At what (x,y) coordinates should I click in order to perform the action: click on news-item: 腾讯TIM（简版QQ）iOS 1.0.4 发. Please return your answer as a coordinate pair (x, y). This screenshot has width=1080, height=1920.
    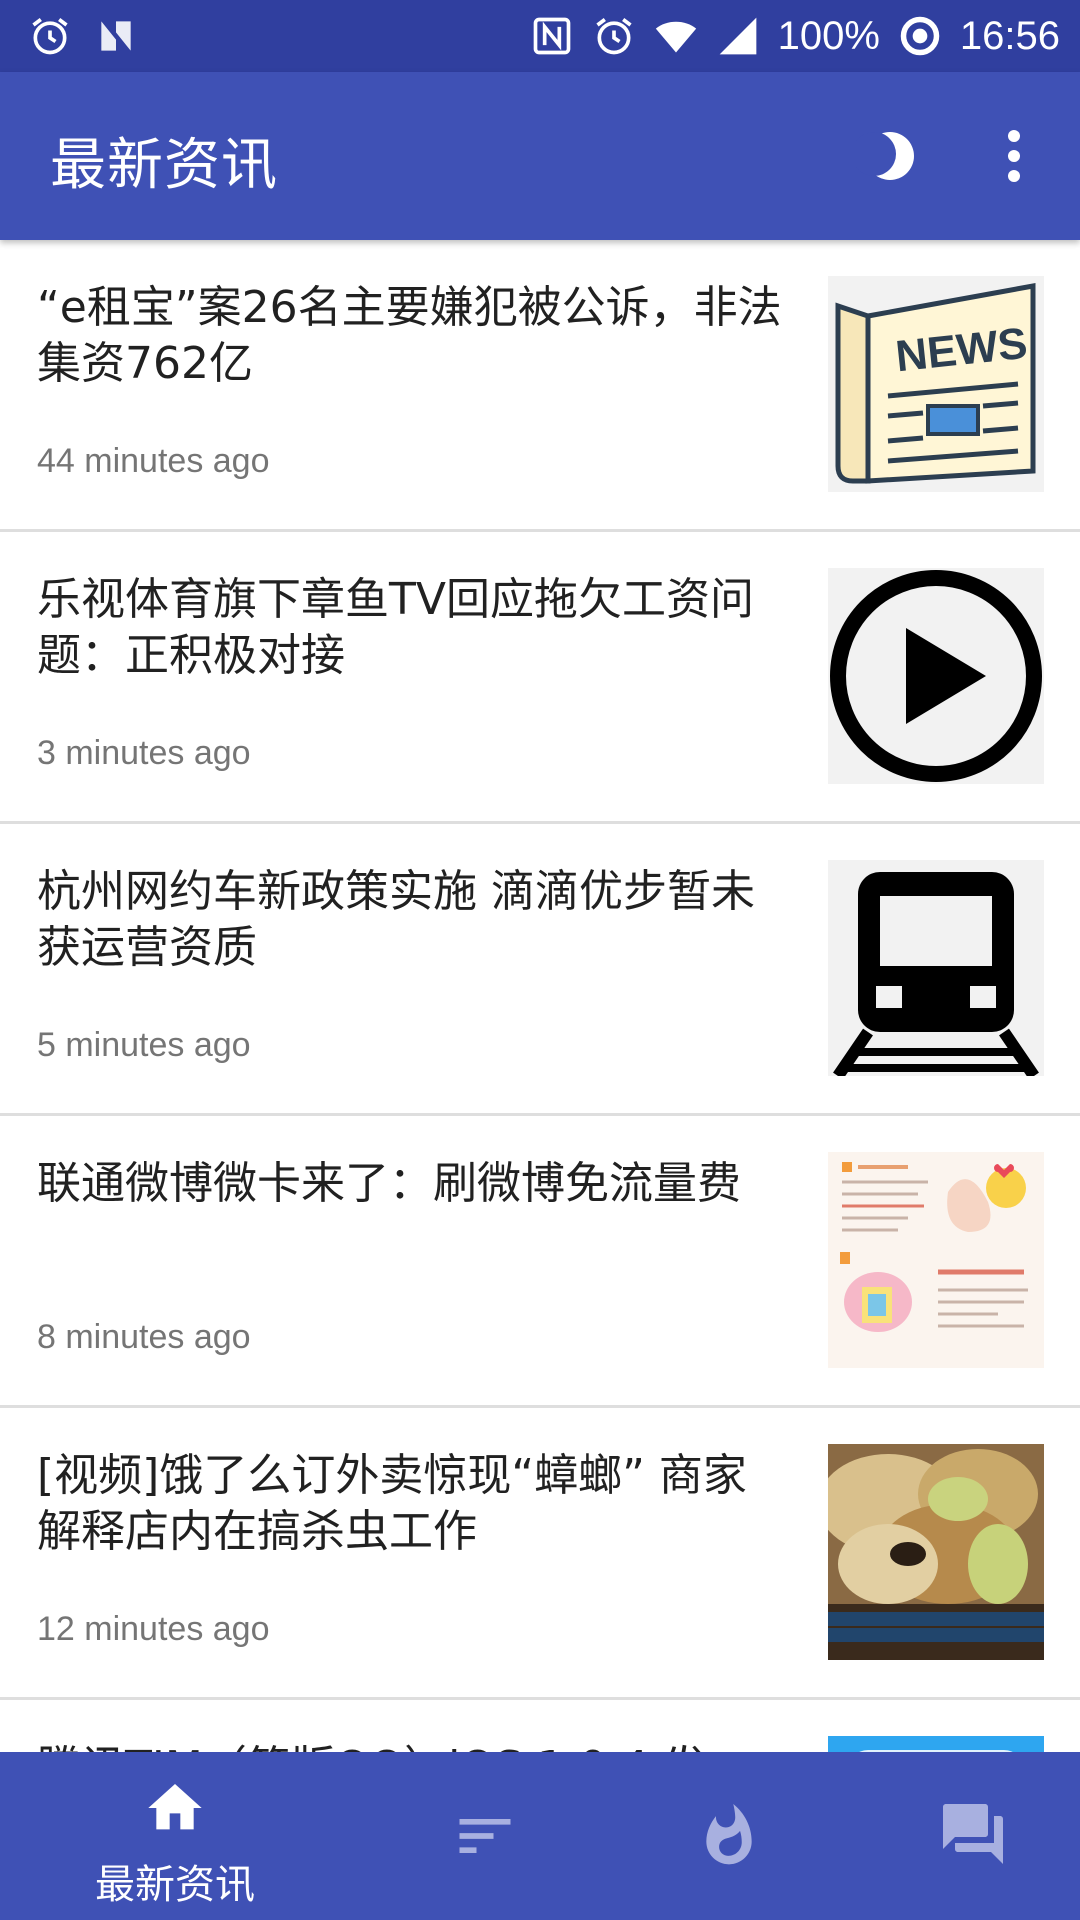
    Looking at the image, I should click on (540, 1726).